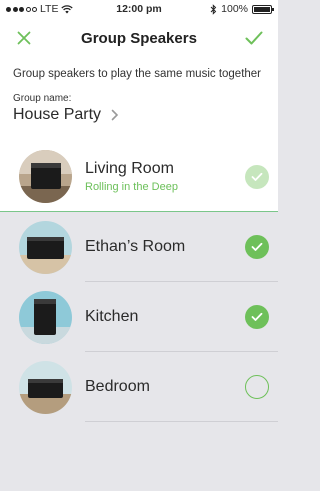 This screenshot has width=320, height=491. I want to click on row-divider, so click(181, 421).